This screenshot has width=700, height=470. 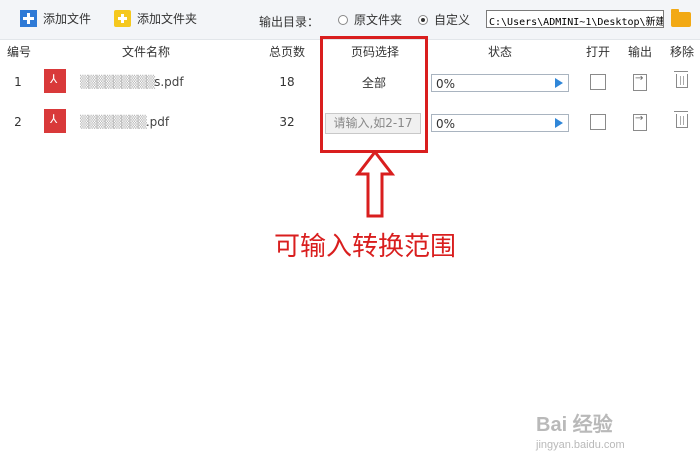 I want to click on up-arrow-icon, so click(x=375, y=184).